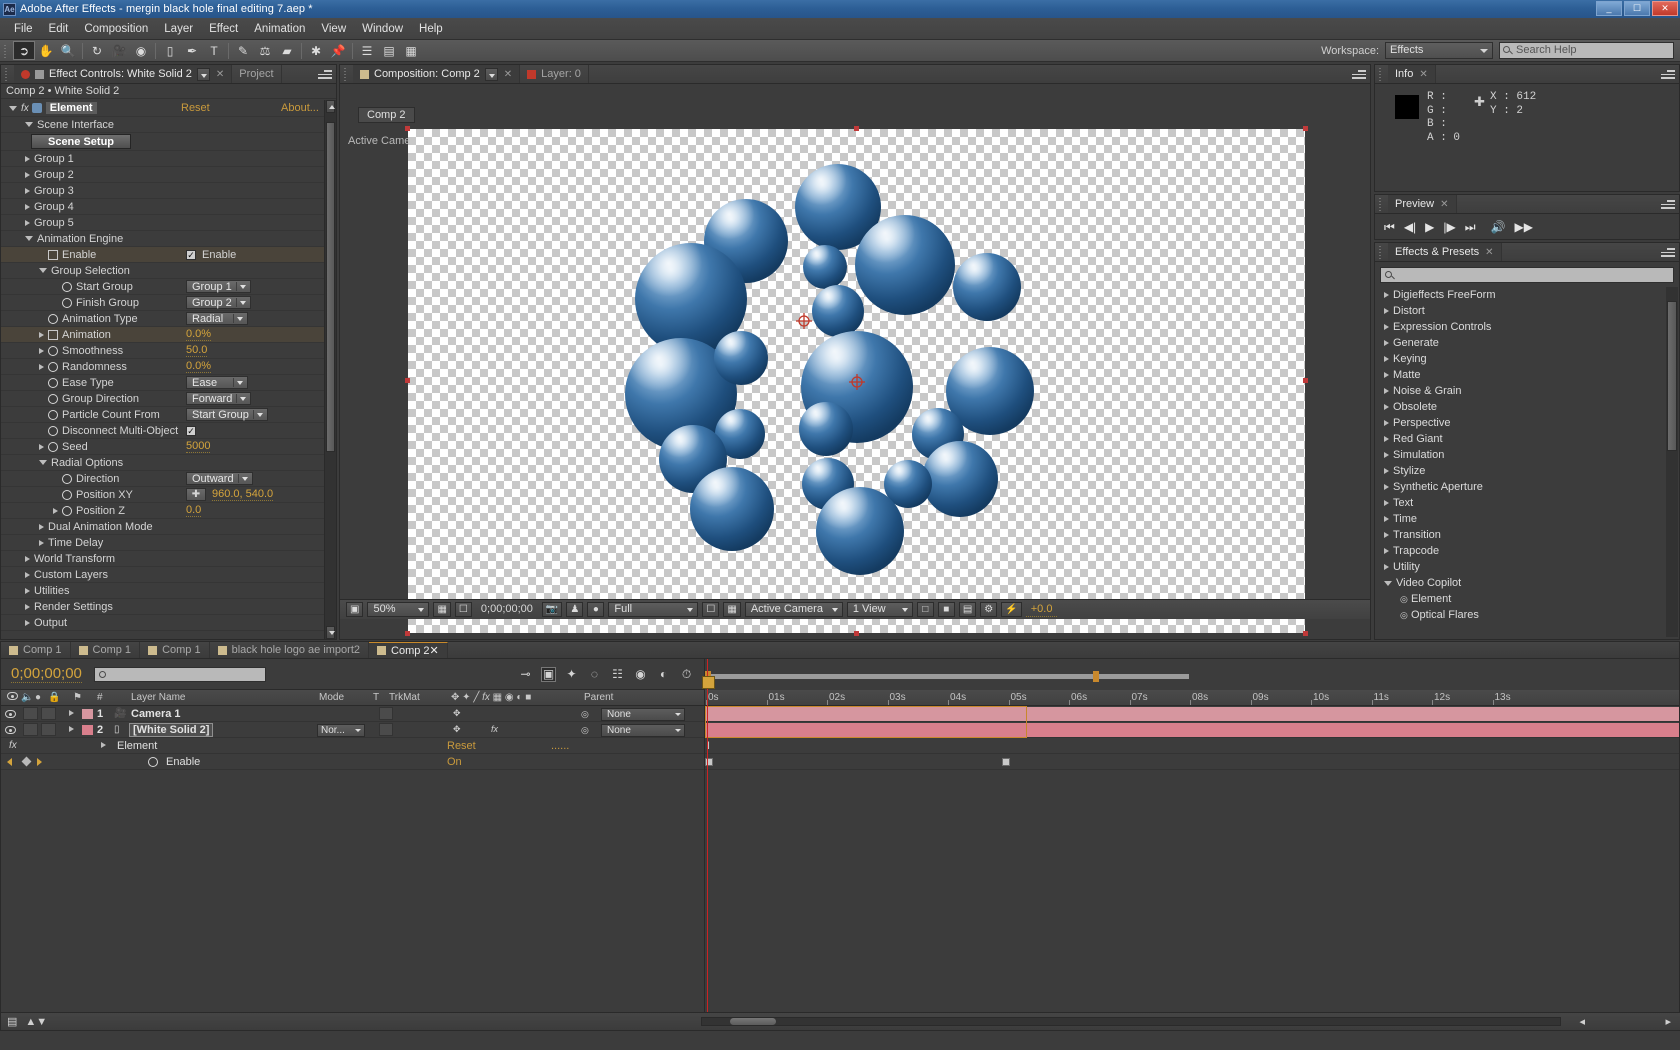 This screenshot has height=1050, width=1680. I want to click on panel-grip, so click(346, 74).